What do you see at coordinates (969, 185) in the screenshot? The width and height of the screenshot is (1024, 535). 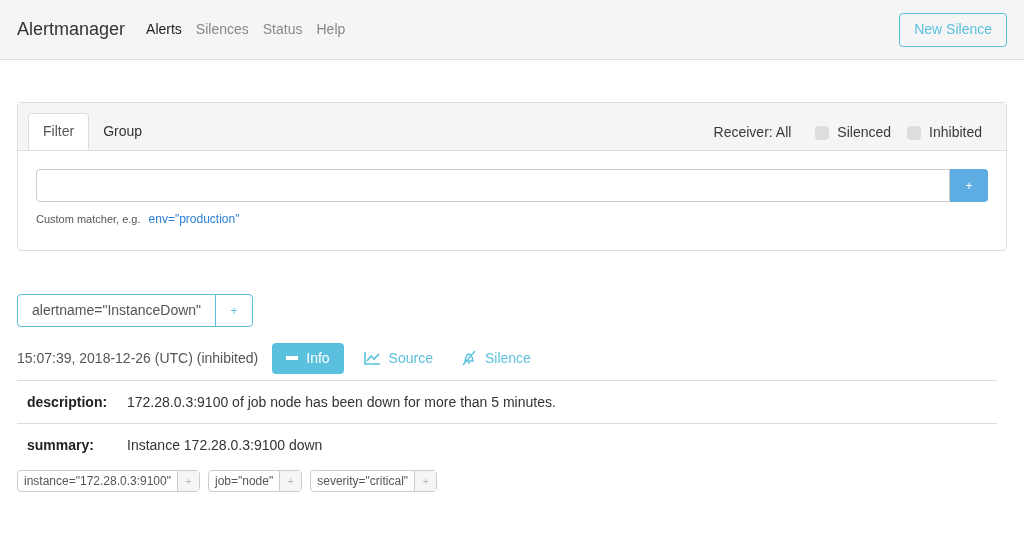 I see `add-filter-button: +` at bounding box center [969, 185].